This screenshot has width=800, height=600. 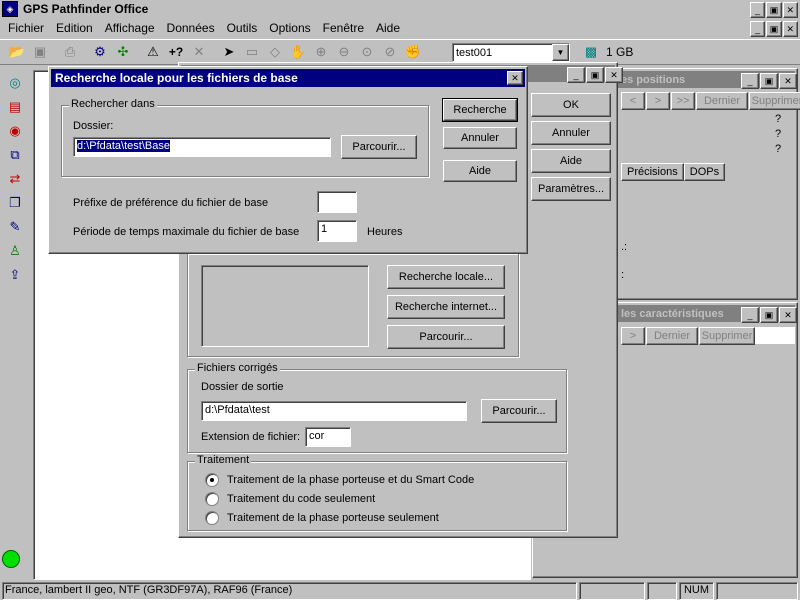 I want to click on search-cancel-button: Annuler, so click(x=480, y=138).